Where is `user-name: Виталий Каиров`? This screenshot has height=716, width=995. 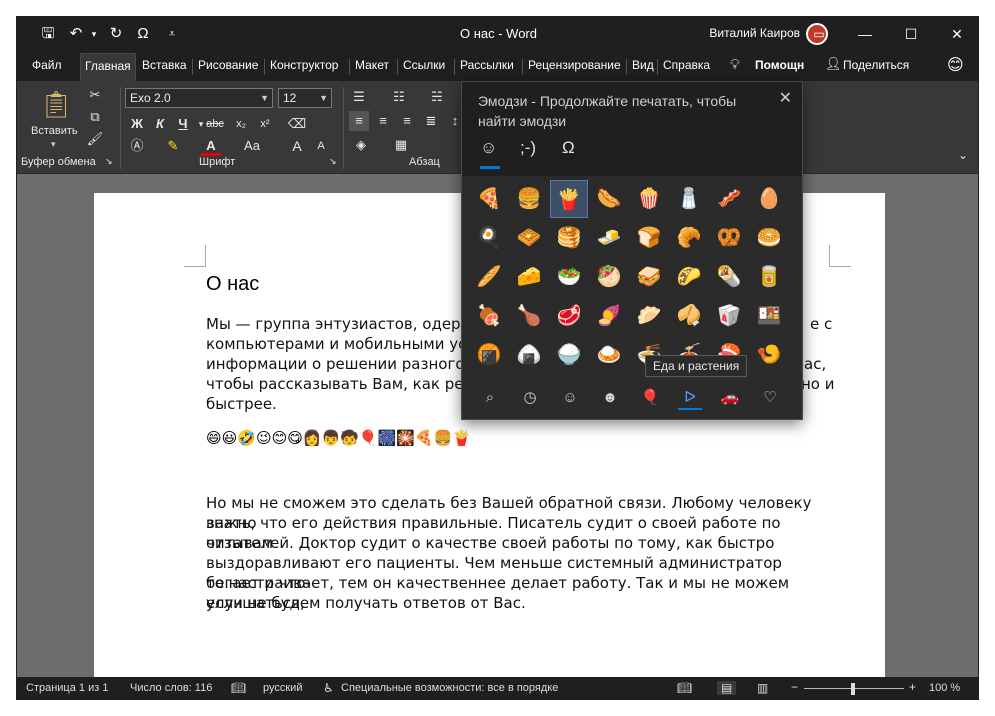
user-name: Виталий Каиров is located at coordinates (754, 33).